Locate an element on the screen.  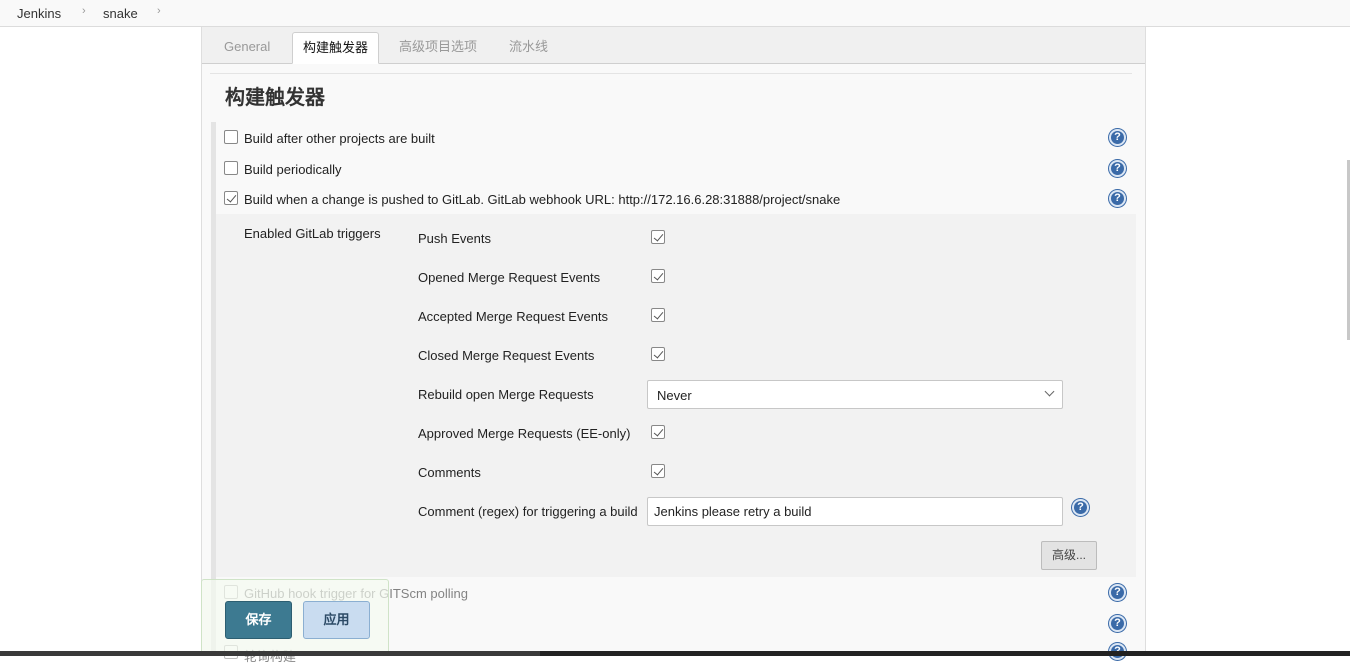
tab-bar: General 构建触发器 高级项目选项 流水线 is located at coordinates (673, 45).